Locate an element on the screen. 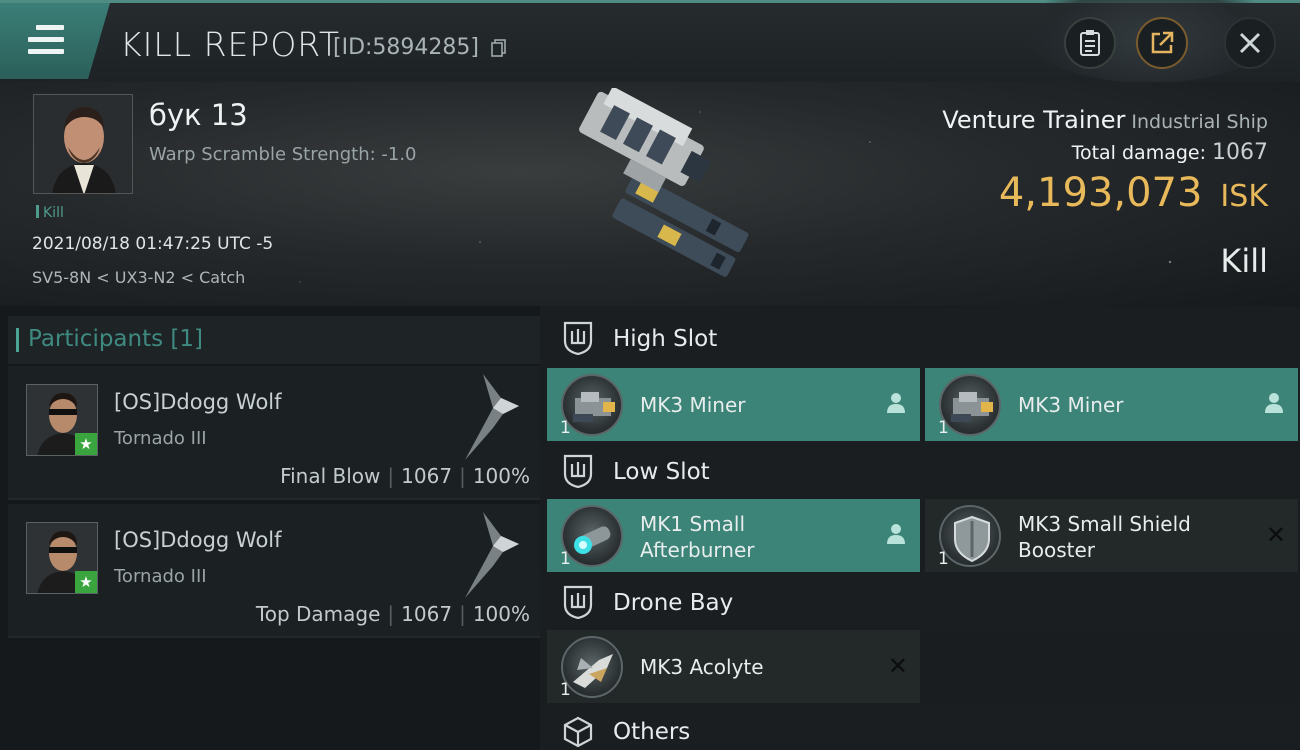 This screenshot has width=1300, height=750. clipboard-icon is located at coordinates (1090, 43).